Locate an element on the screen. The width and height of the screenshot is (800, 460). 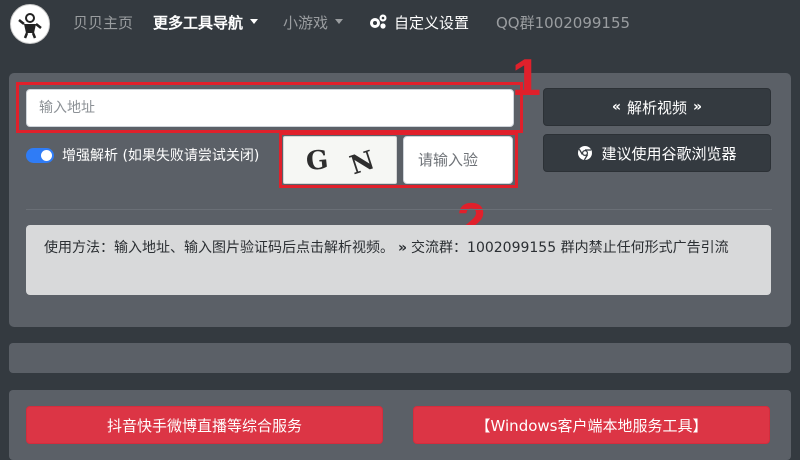
nav-settings: 自定义设置 is located at coordinates (418, 23).